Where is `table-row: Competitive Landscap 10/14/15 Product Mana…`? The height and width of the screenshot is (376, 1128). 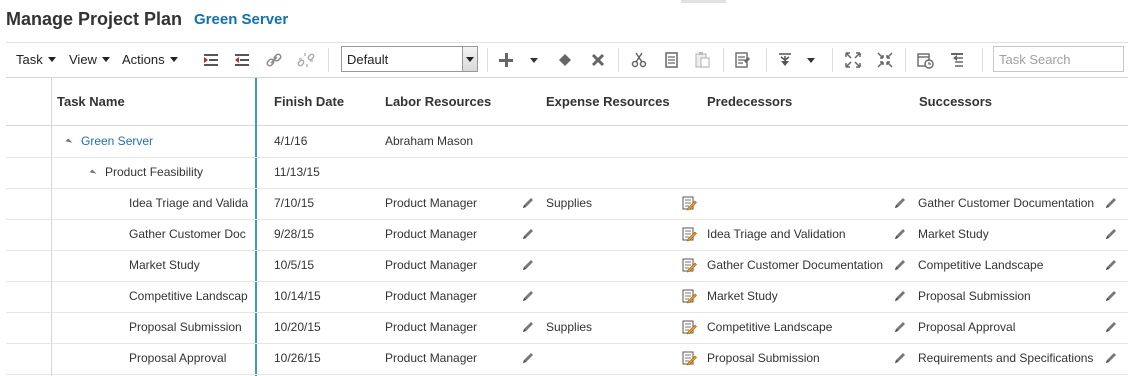 table-row: Competitive Landscap 10/14/15 Product Mana… is located at coordinates (567, 297).